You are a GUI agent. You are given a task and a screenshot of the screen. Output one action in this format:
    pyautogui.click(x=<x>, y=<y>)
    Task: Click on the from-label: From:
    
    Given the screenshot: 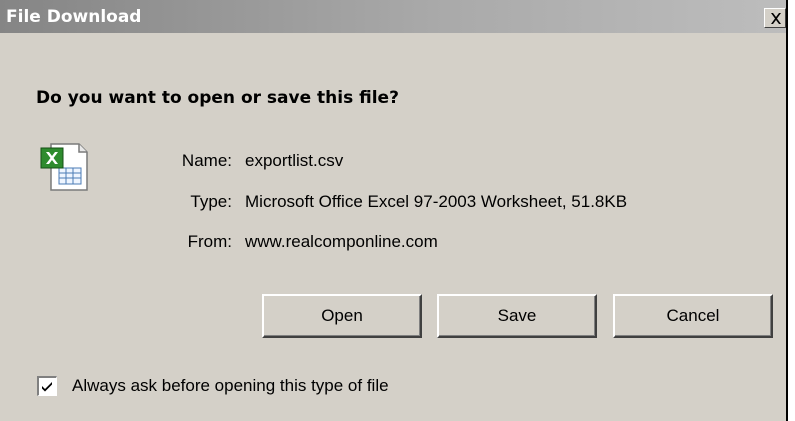 What is the action you would take?
    pyautogui.click(x=209, y=241)
    